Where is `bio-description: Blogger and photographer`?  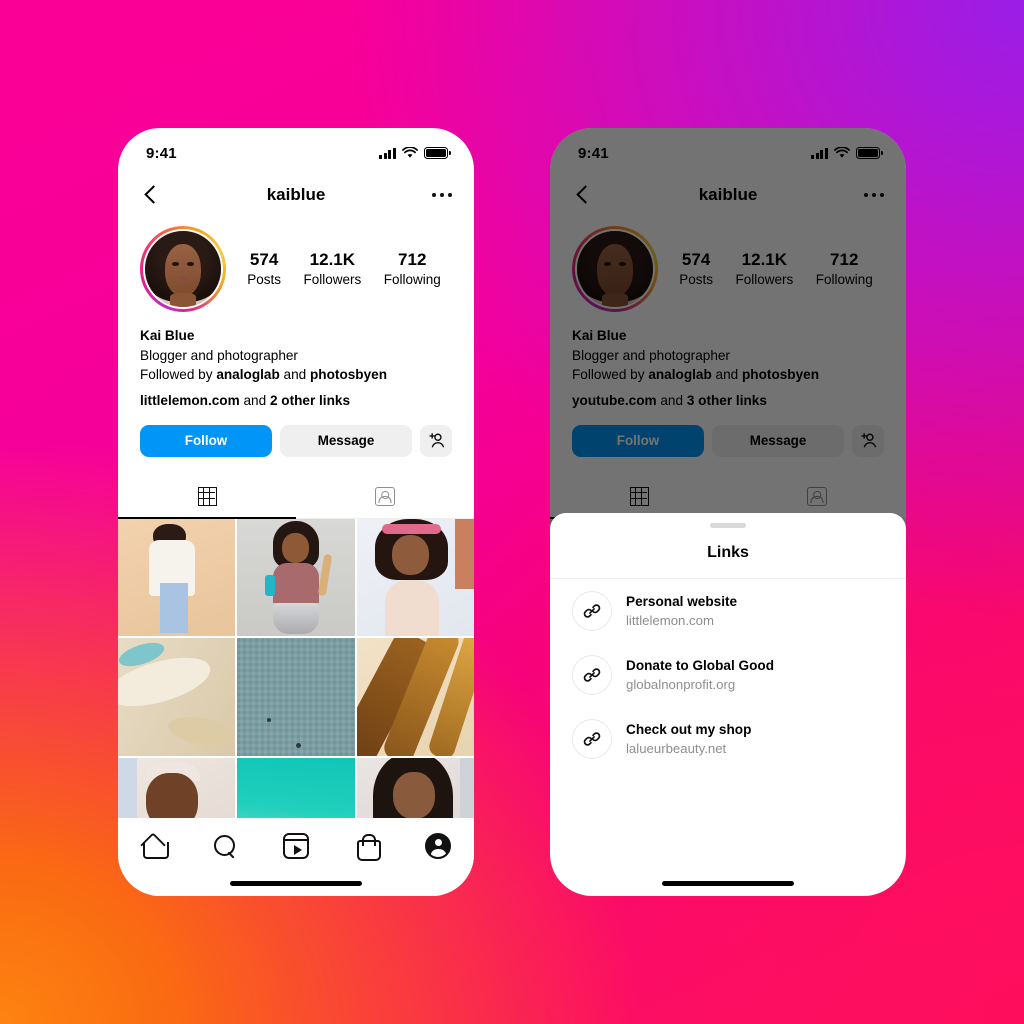 bio-description: Blogger and photographer is located at coordinates (219, 355).